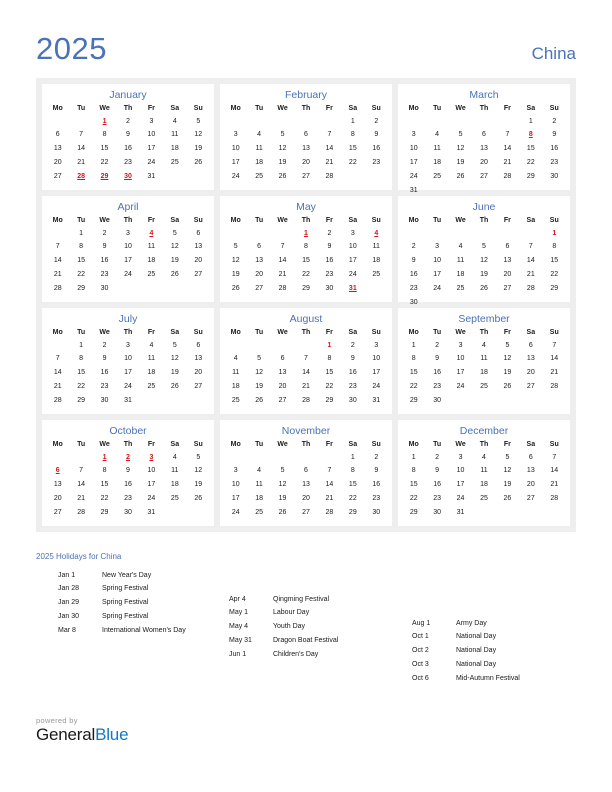 The width and height of the screenshot is (612, 792). What do you see at coordinates (460, 346) in the screenshot?
I see `day-cell: 3` at bounding box center [460, 346].